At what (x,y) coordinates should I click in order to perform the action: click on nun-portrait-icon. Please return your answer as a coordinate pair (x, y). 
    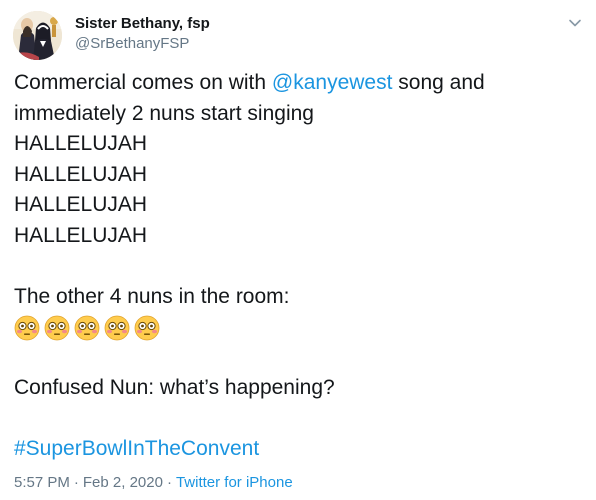
    Looking at the image, I should click on (37, 35).